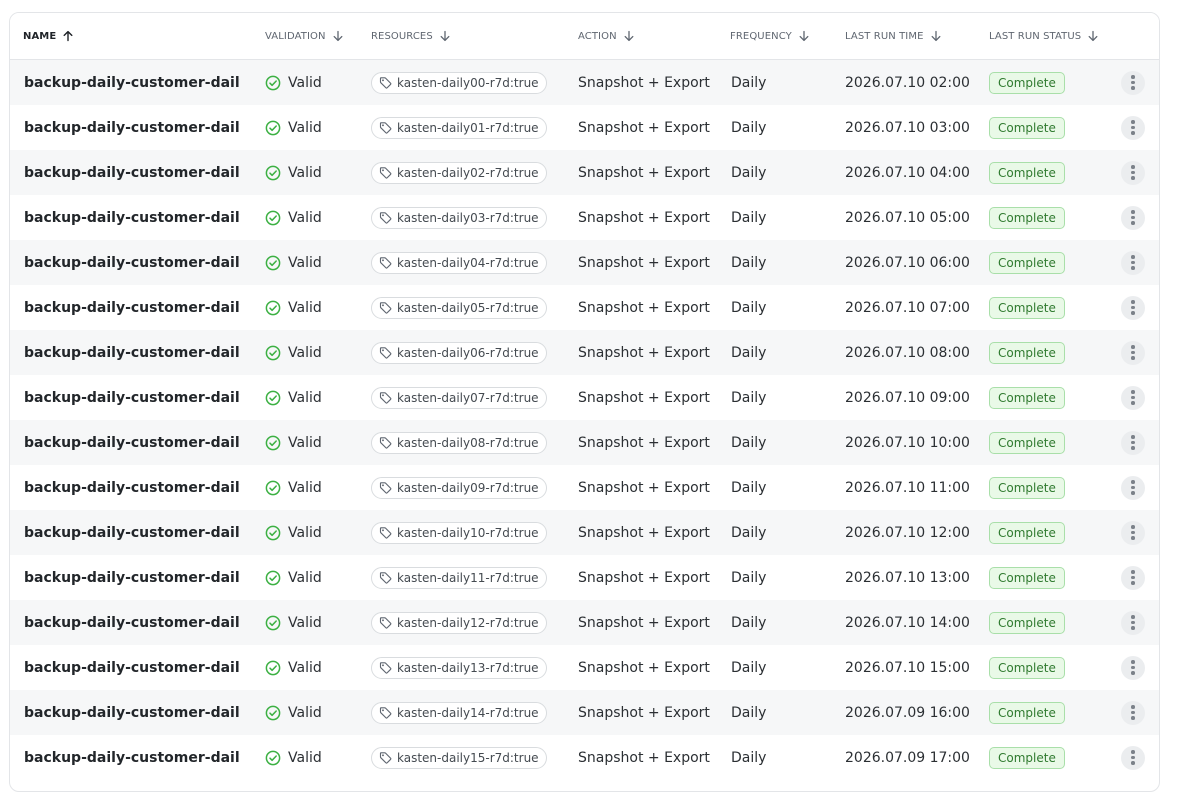 The height and width of the screenshot is (792, 1180). What do you see at coordinates (459, 622) in the screenshot?
I see `resource-tag: kasten-daily12-r7d:true` at bounding box center [459, 622].